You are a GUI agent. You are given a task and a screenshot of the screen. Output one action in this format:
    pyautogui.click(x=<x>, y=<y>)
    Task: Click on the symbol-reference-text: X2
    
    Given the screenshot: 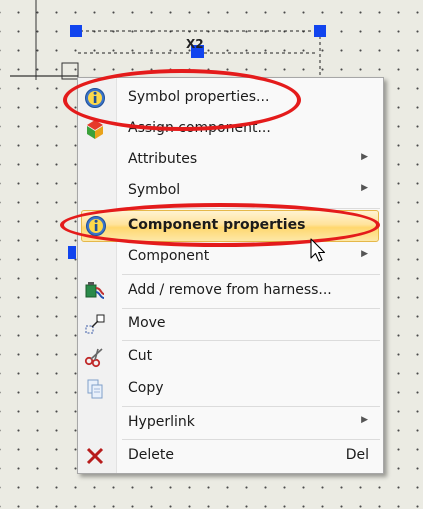 What is the action you would take?
    pyautogui.click(x=195, y=44)
    